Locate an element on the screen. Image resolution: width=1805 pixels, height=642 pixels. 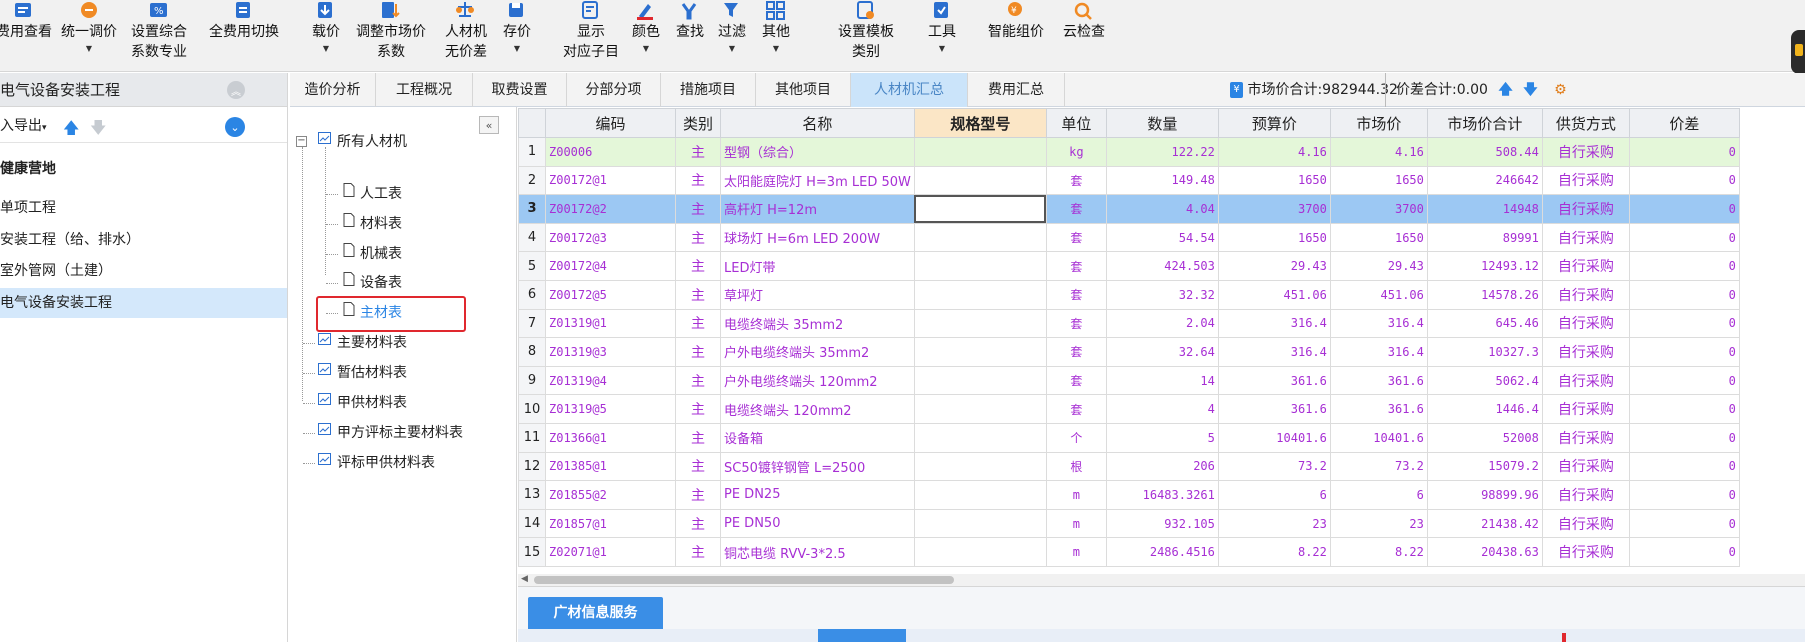
cell-code: Z00172@2 is located at coordinates (610, 209).